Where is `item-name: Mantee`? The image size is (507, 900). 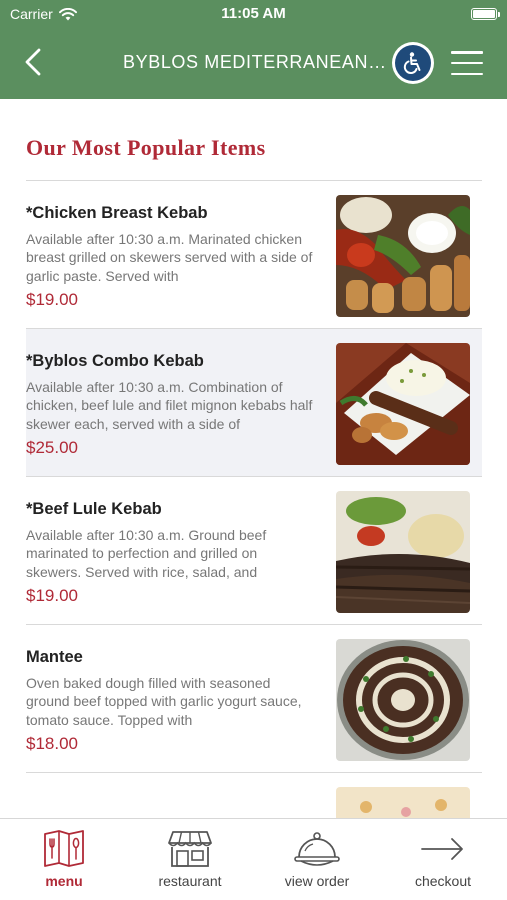
item-name: Mantee is located at coordinates (54, 657).